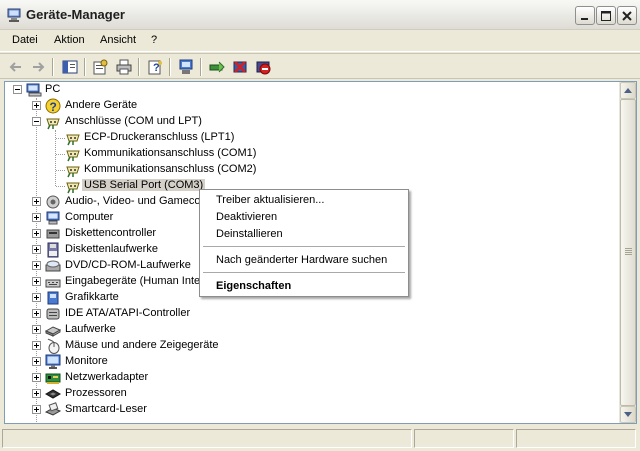  I want to click on smartcard-reader-icon, so click(53, 410).